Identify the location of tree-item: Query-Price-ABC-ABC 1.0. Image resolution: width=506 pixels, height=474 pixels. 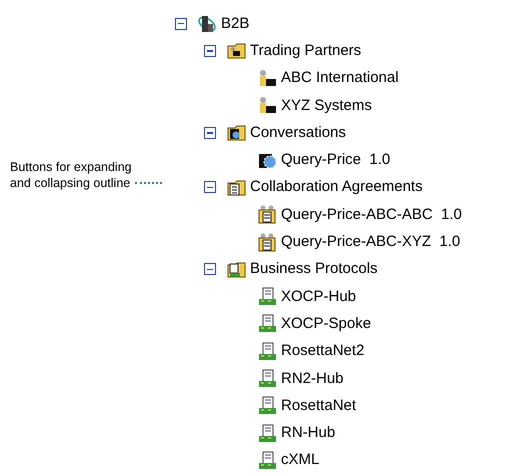
(371, 215).